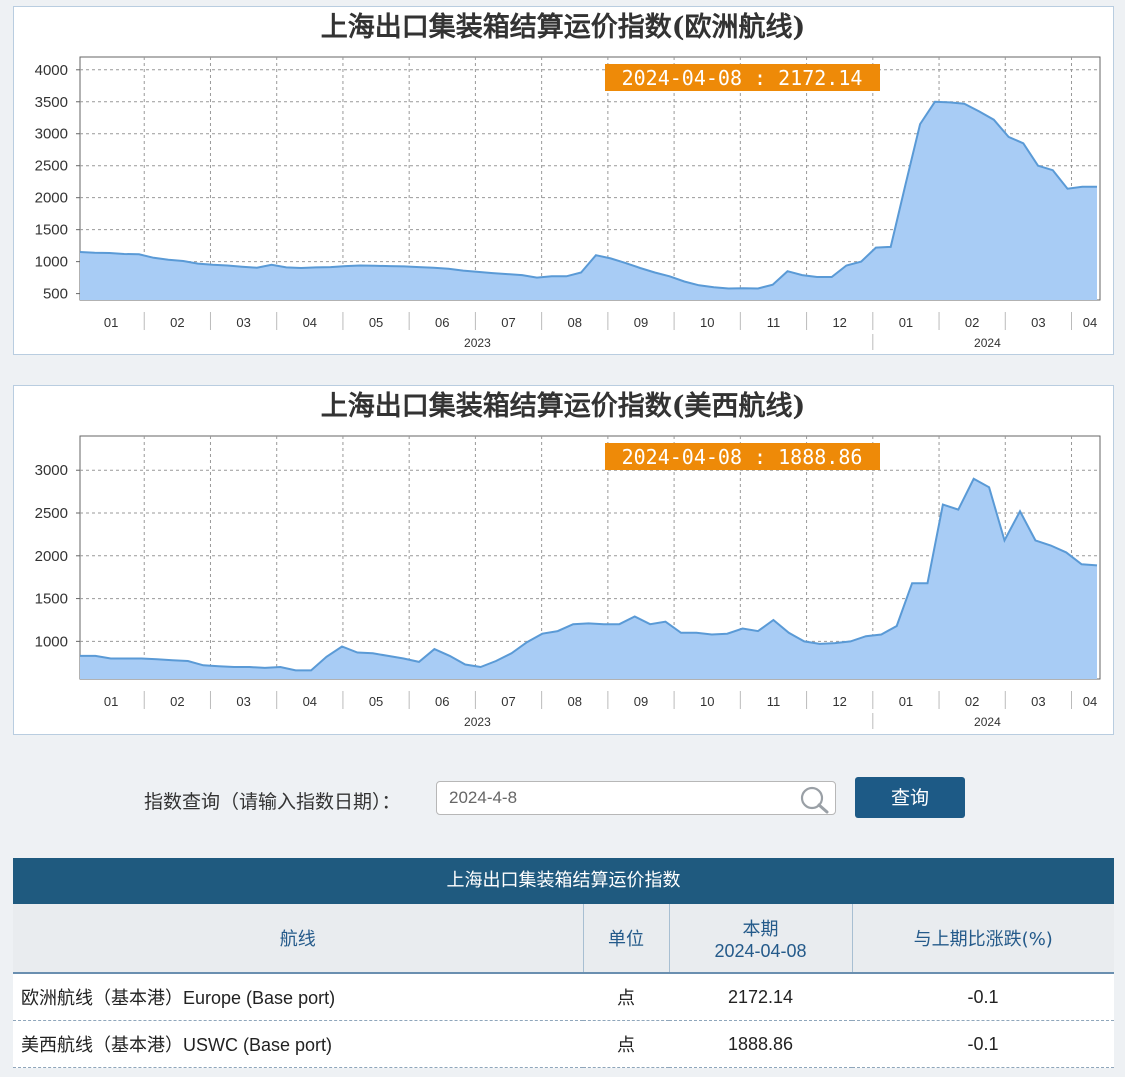  Describe the element at coordinates (760, 1044) in the screenshot. I see `row-value: 1888.86` at that location.